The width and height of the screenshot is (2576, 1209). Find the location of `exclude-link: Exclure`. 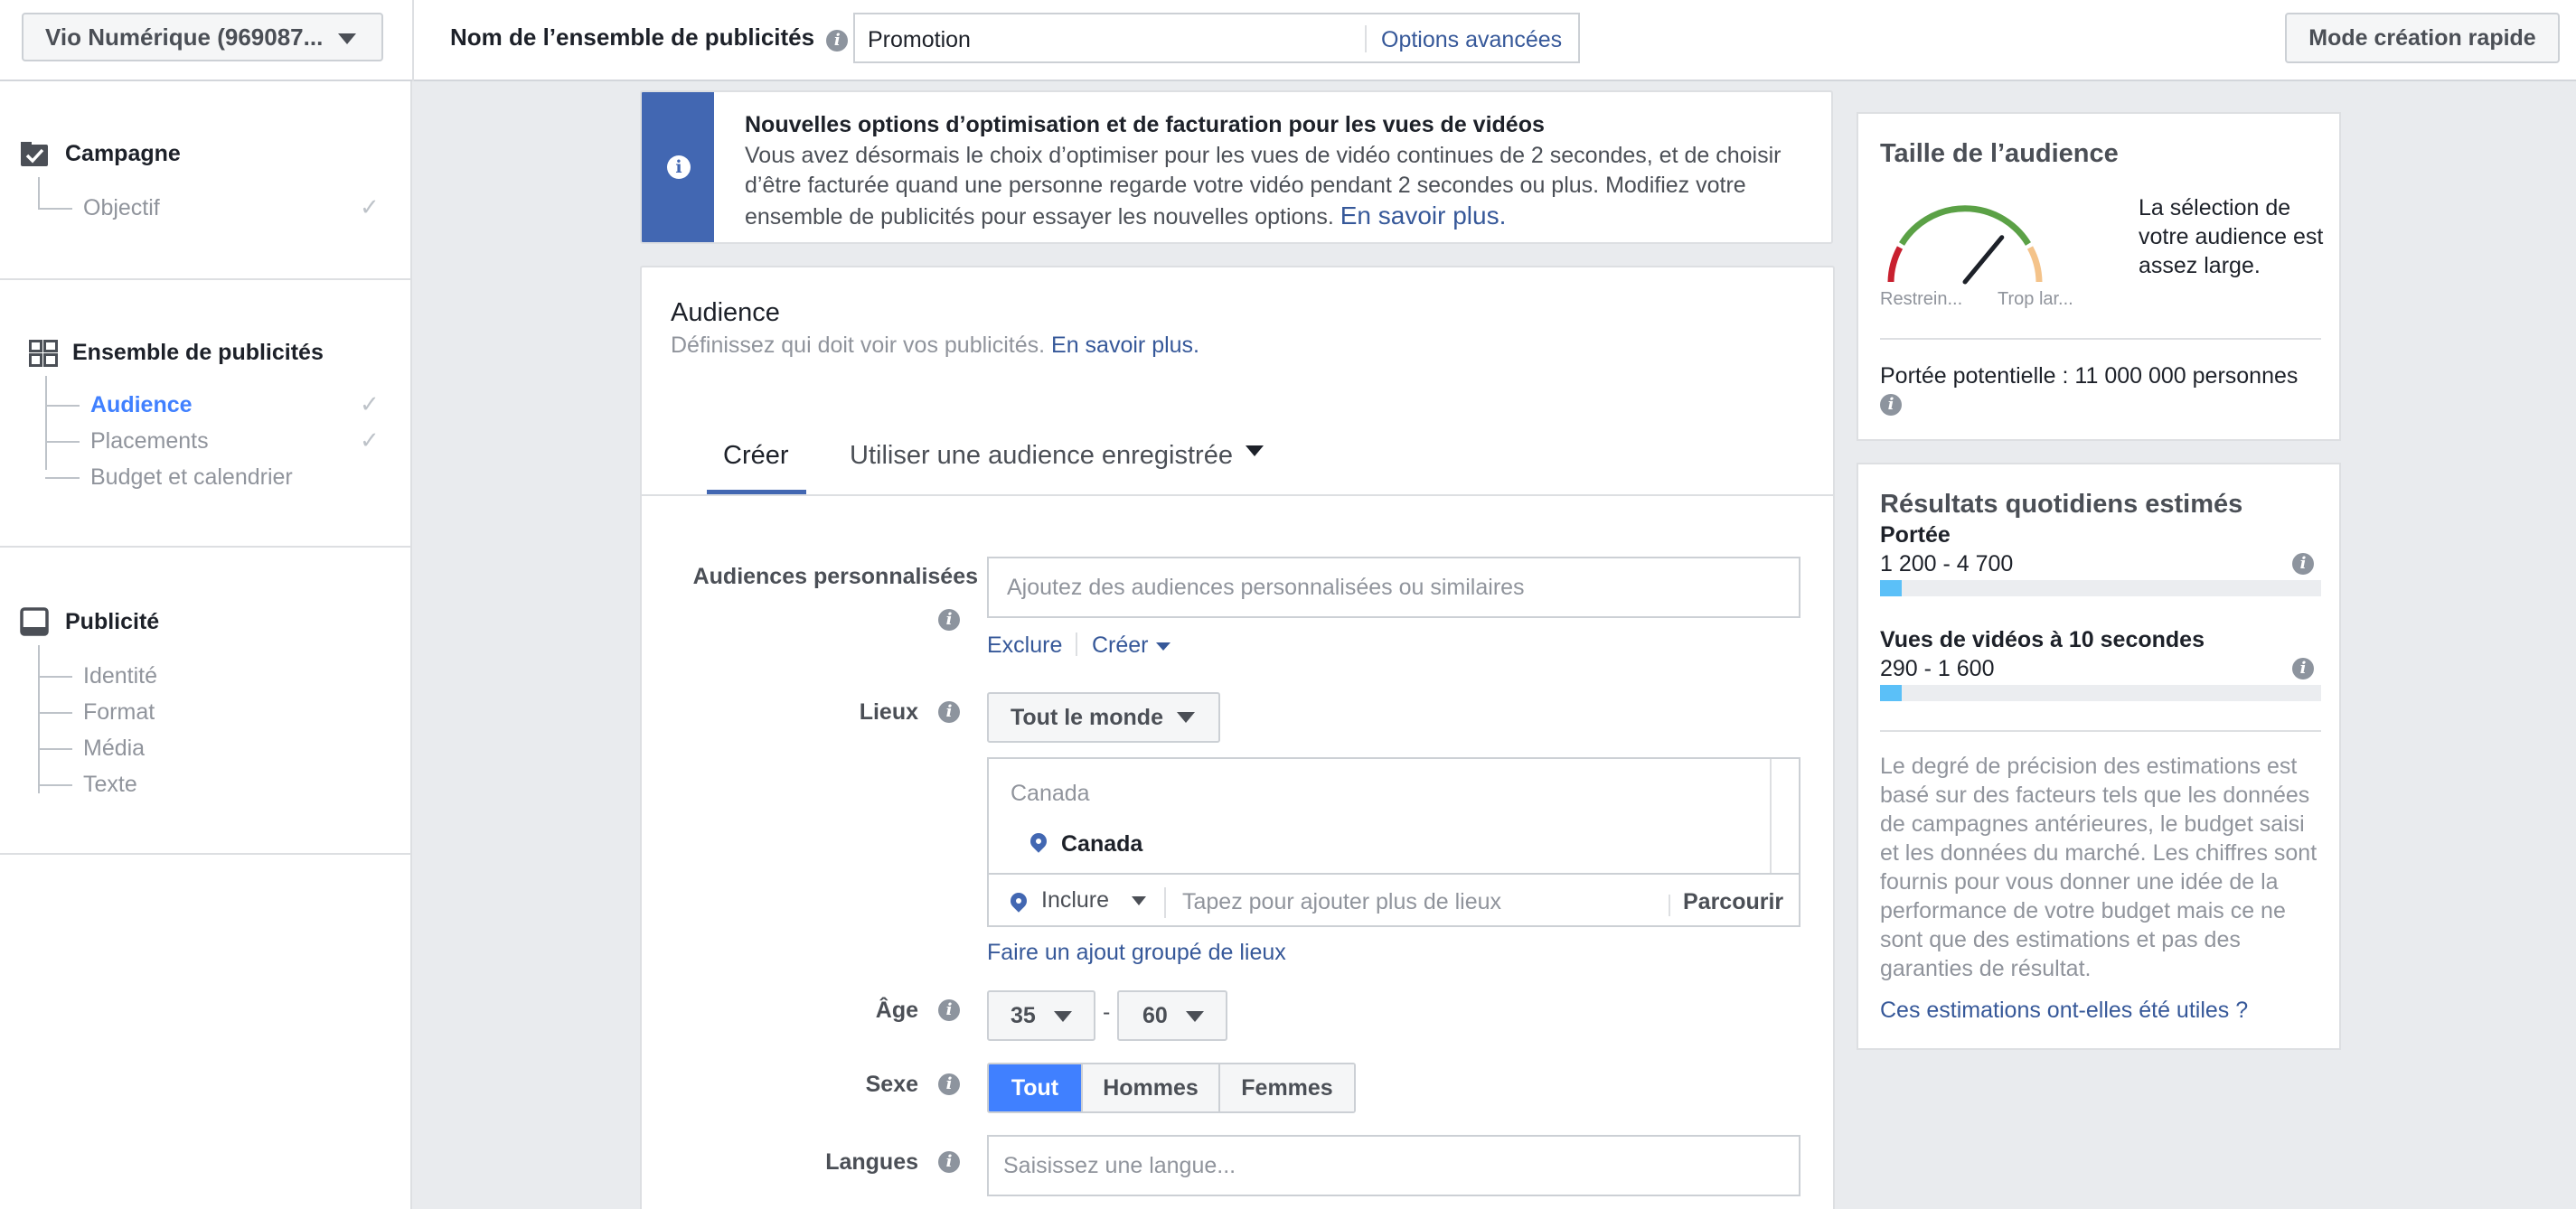

exclude-link: Exclure is located at coordinates (1024, 646).